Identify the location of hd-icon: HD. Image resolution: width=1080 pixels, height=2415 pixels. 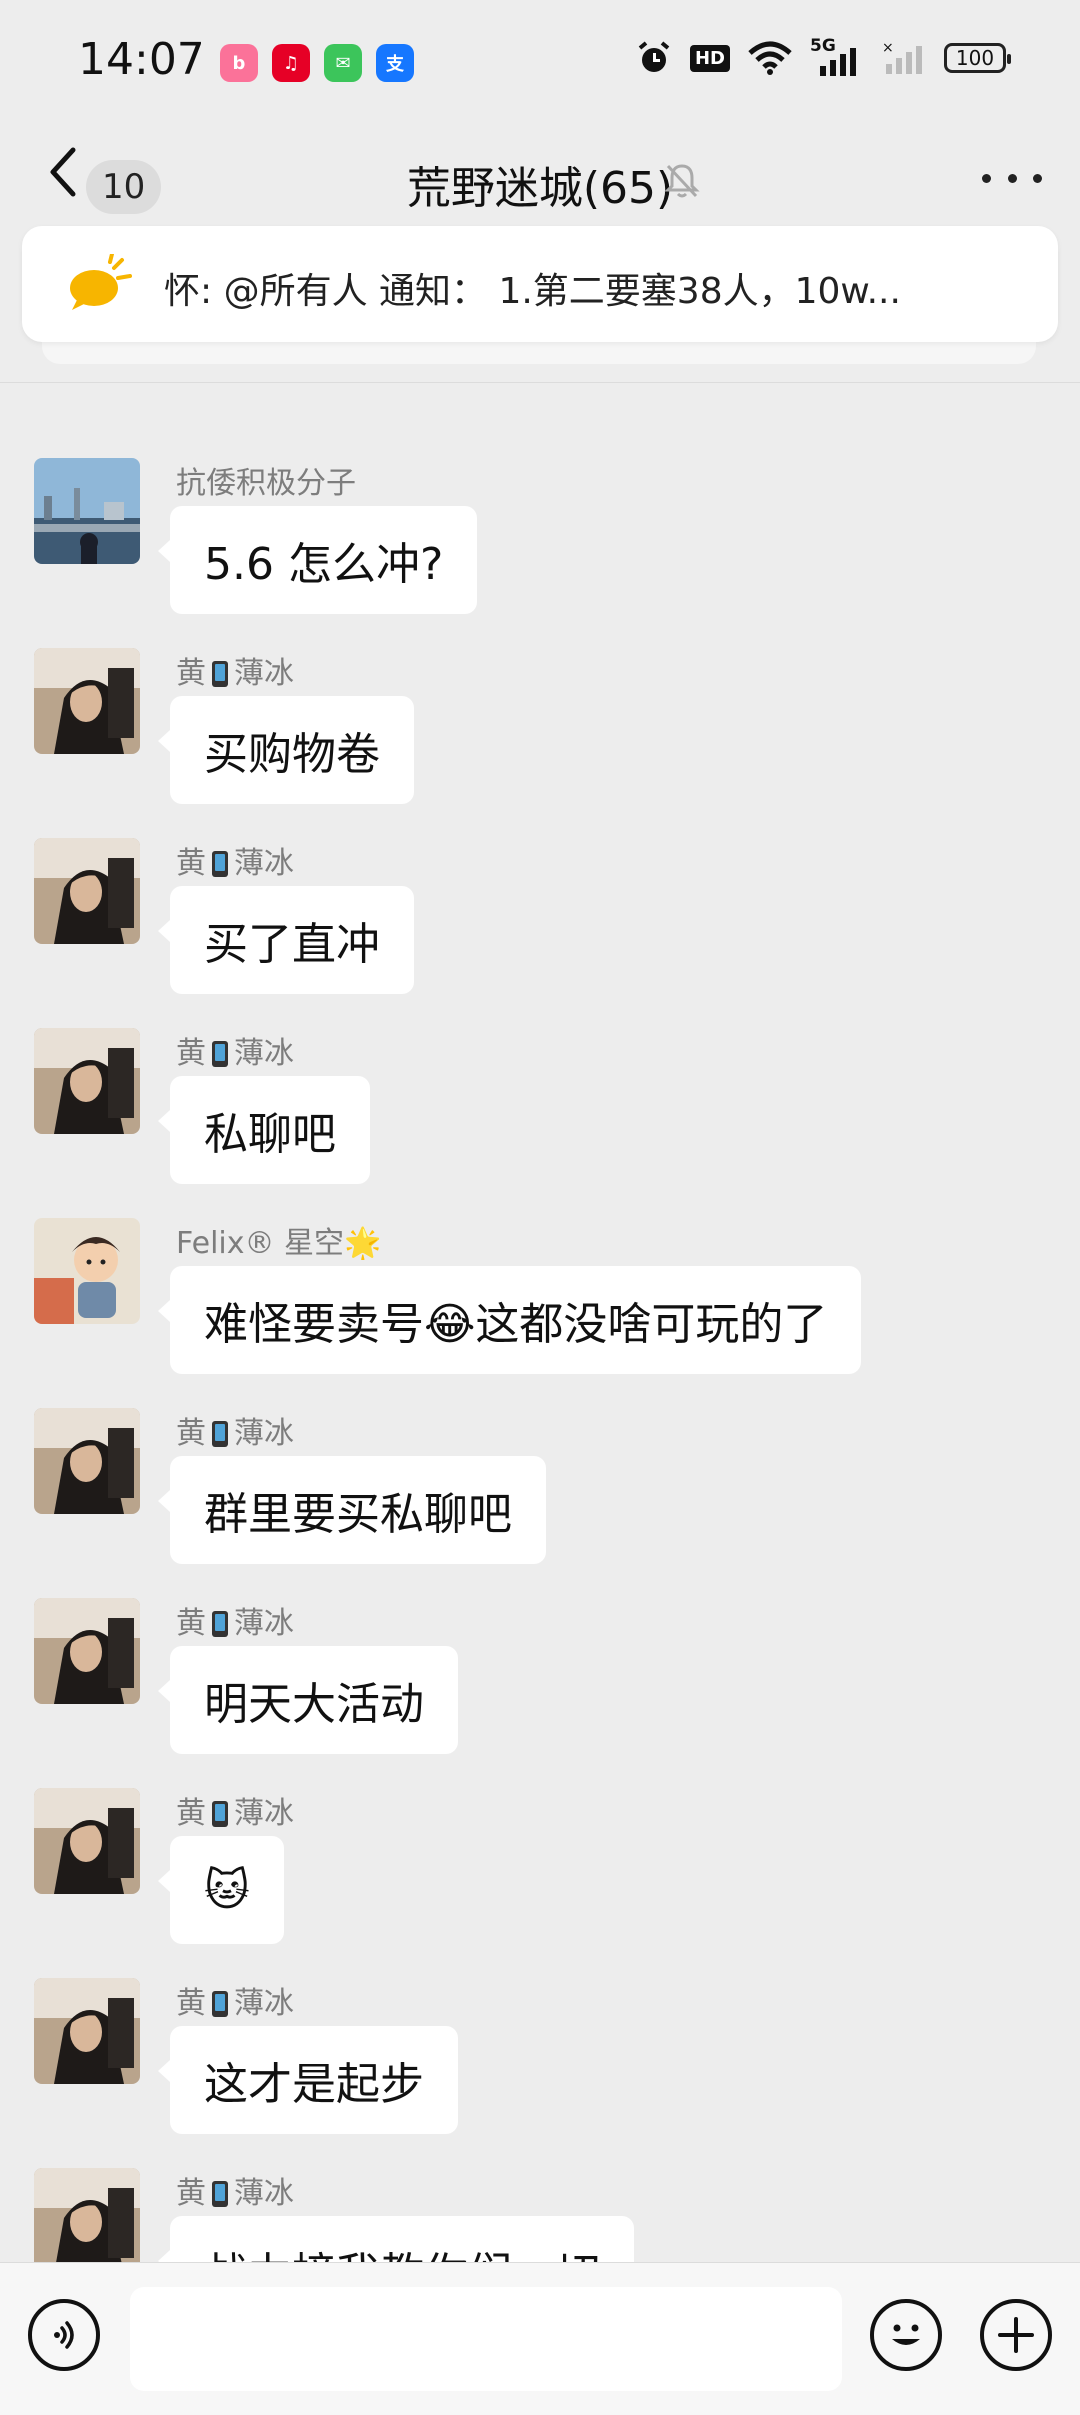
(709, 58).